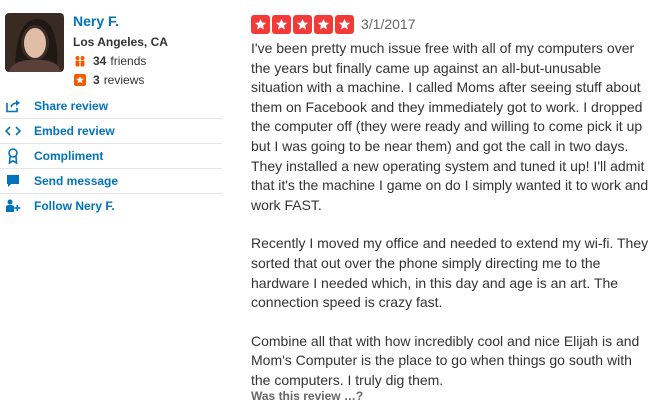 The image size is (663, 410). I want to click on embed-review-label: Embed review, so click(74, 131).